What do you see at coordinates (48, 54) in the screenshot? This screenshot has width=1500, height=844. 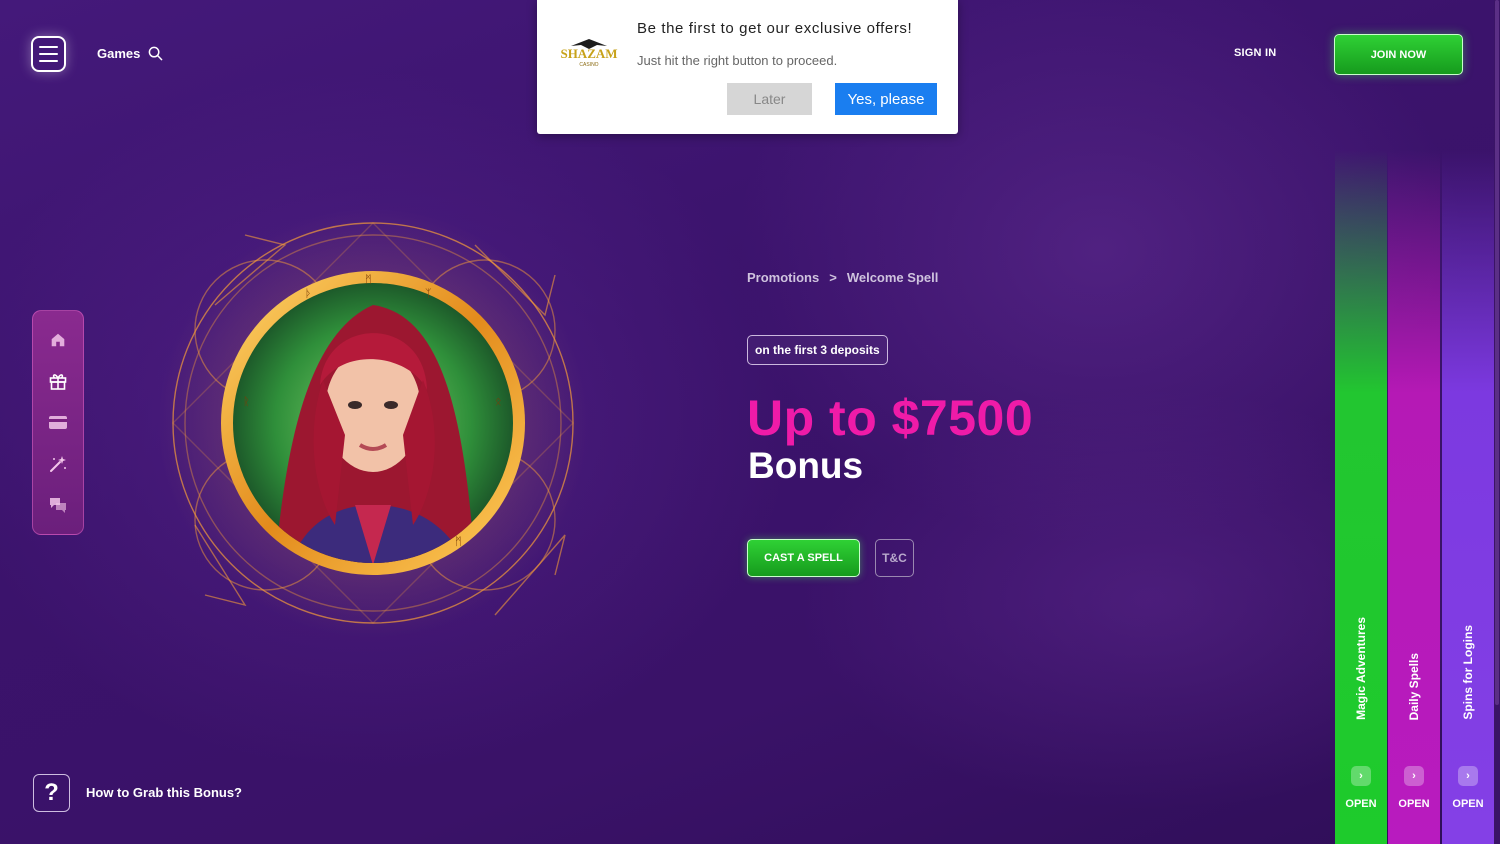 I see `menu-button` at bounding box center [48, 54].